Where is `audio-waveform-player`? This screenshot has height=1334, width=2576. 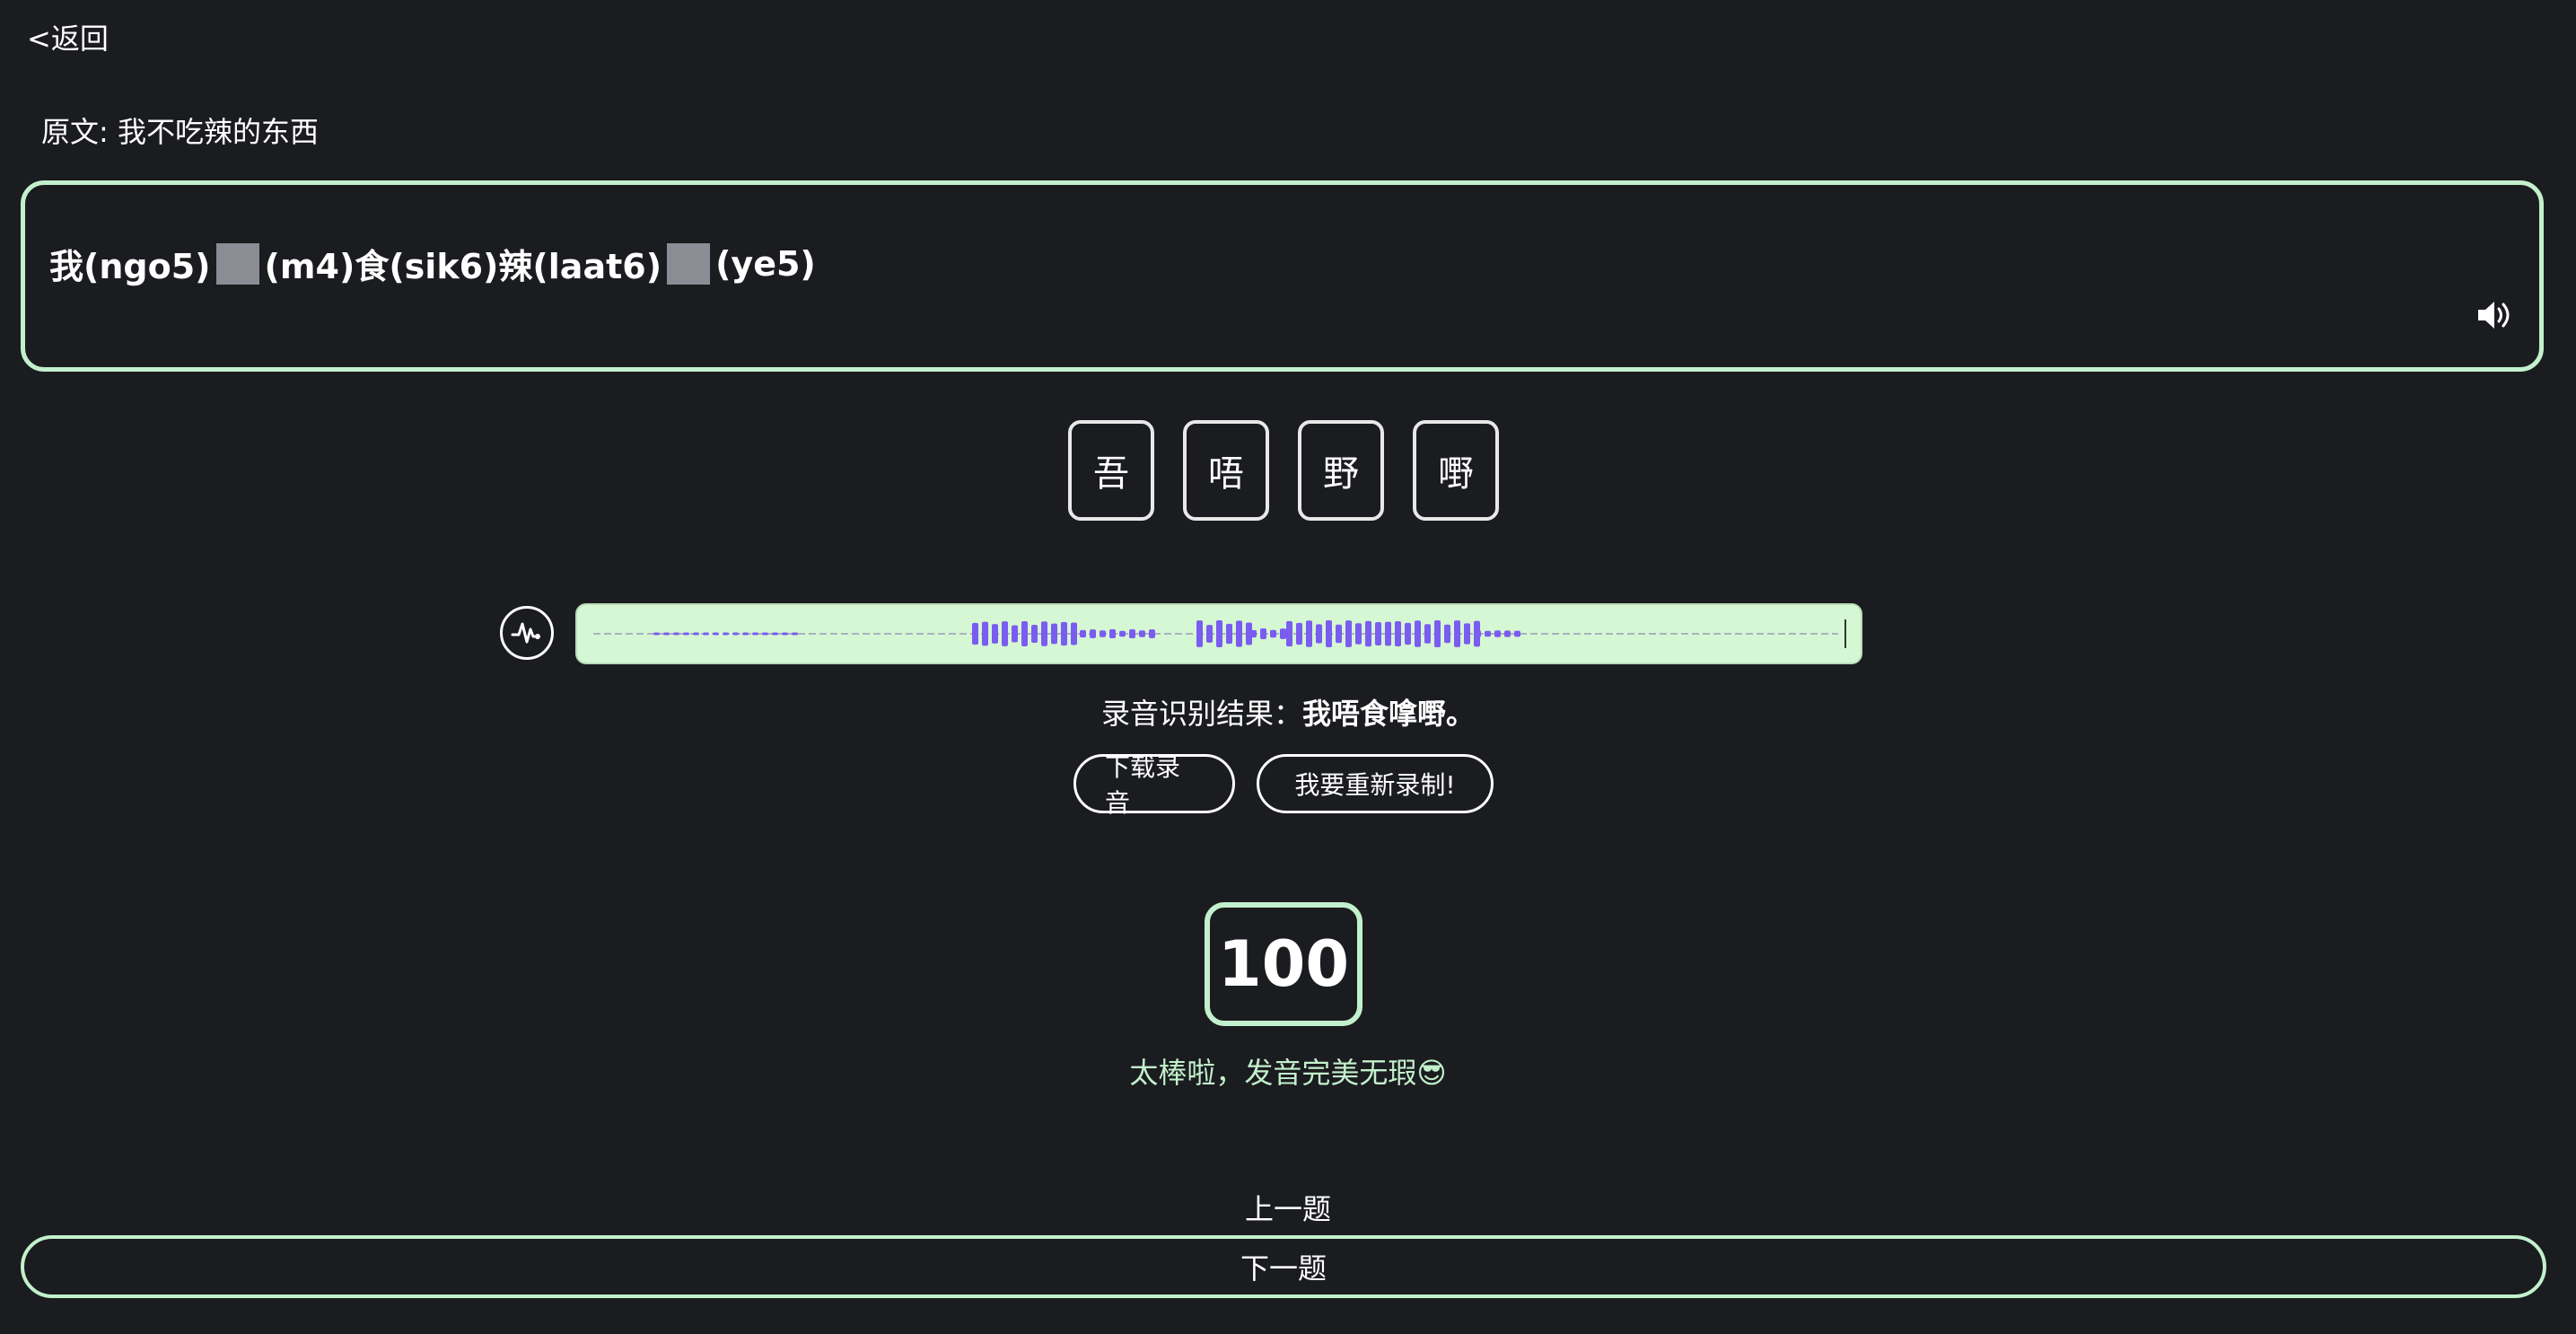 audio-waveform-player is located at coordinates (1218, 633).